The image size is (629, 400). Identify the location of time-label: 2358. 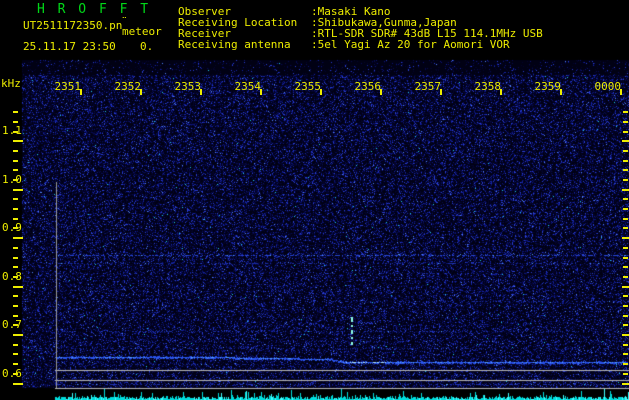
(488, 86).